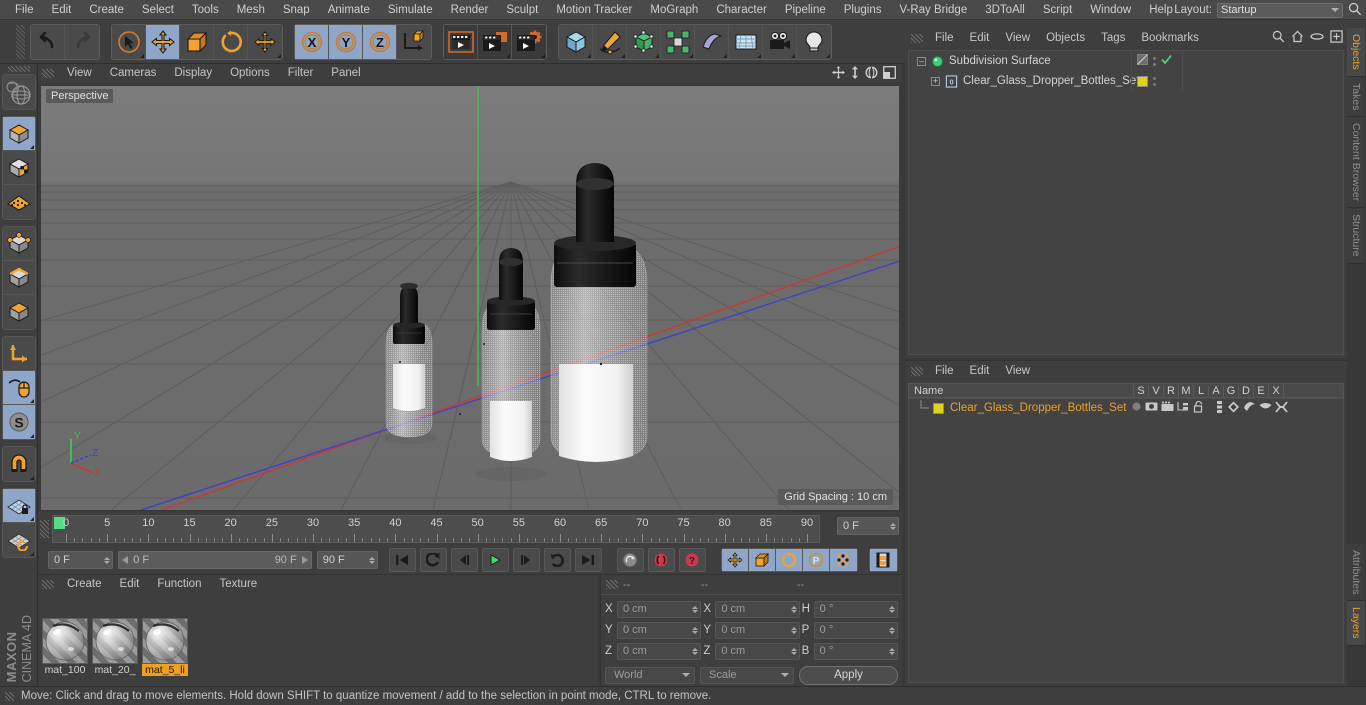 Image resolution: width=1366 pixels, height=705 pixels. Describe the element at coordinates (522, 10) in the screenshot. I see `menu-item-sculpt: Sculpt` at that location.